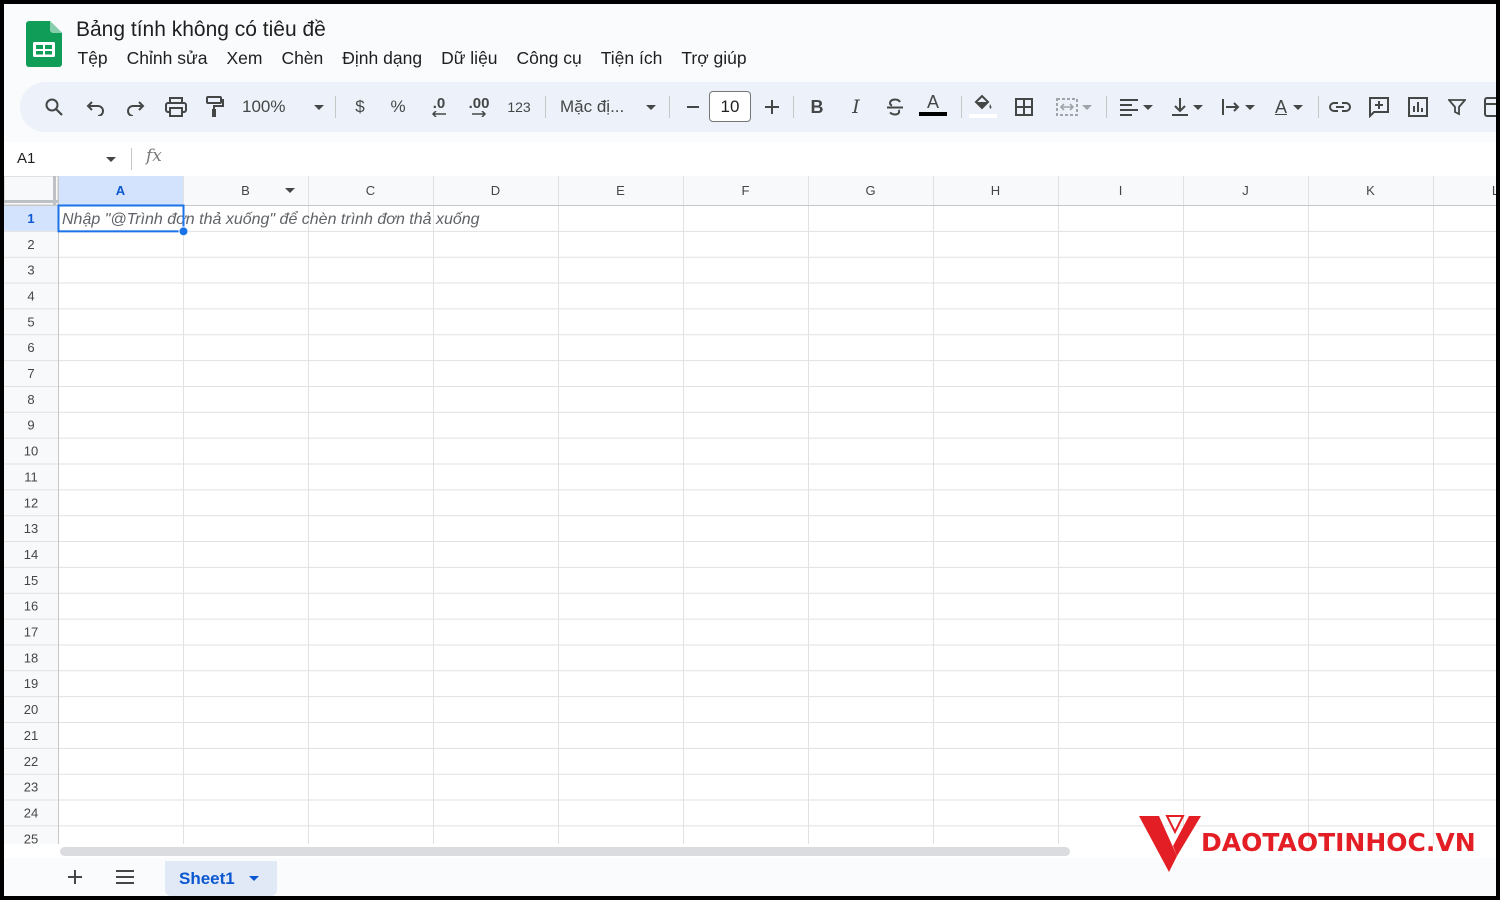 This screenshot has height=900, width=1500. I want to click on print-icon, so click(176, 107).